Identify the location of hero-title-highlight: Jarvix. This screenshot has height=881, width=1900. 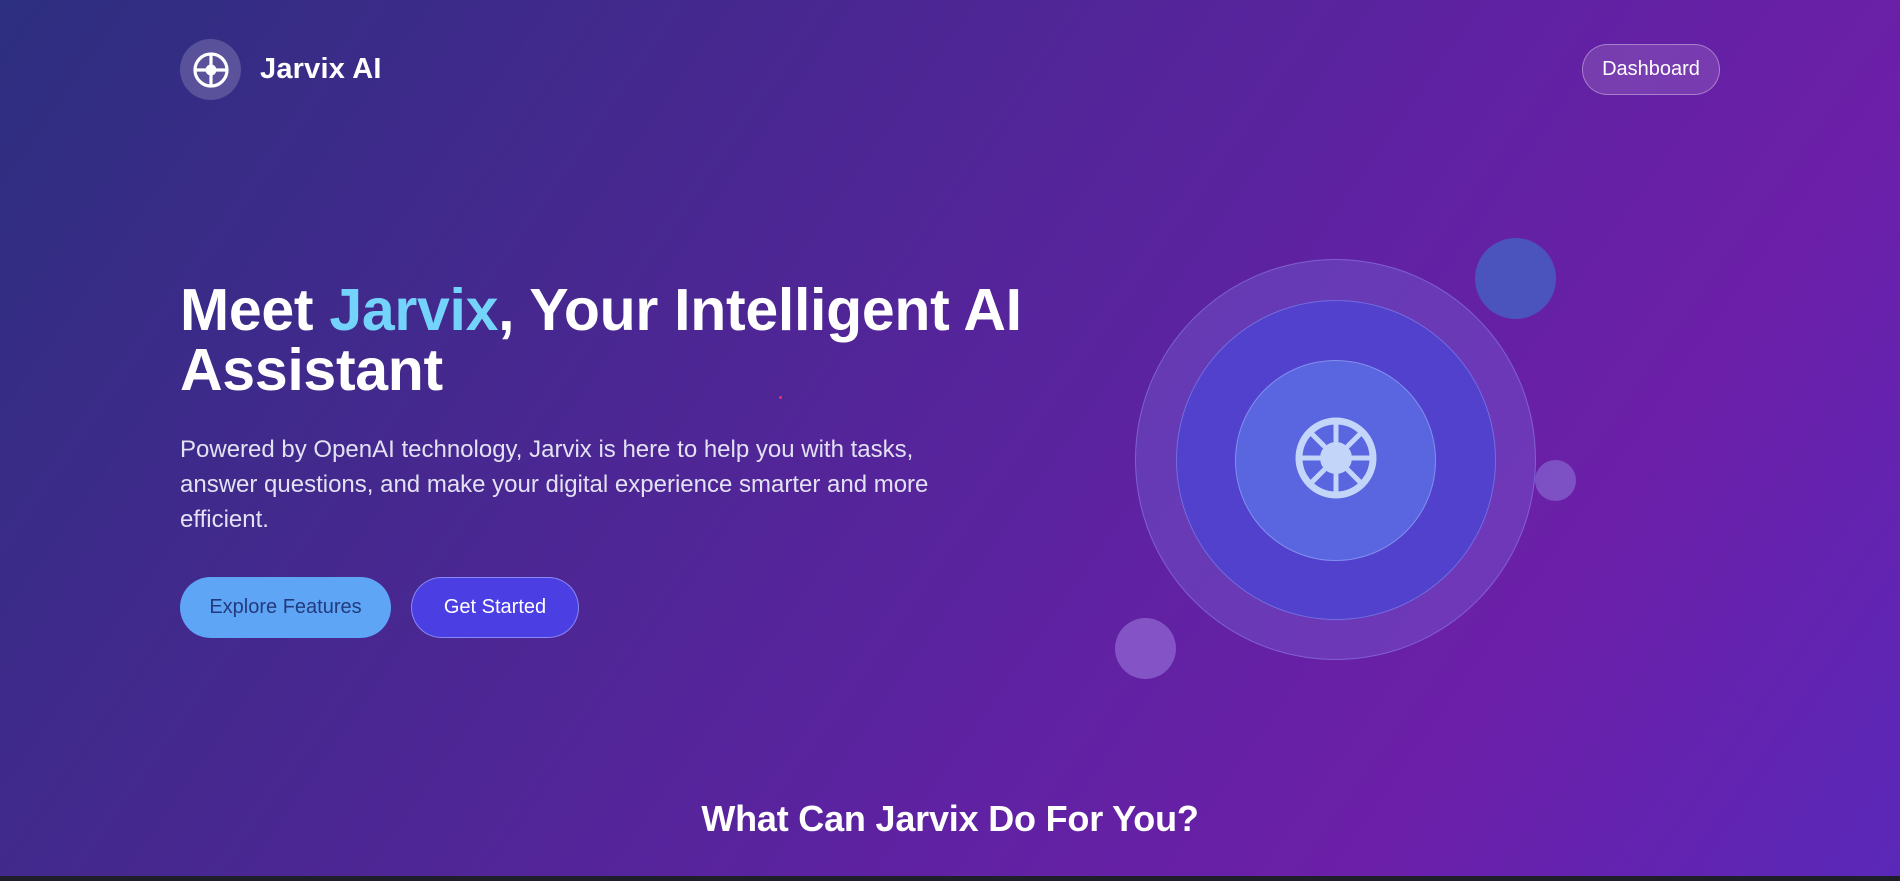
(414, 310).